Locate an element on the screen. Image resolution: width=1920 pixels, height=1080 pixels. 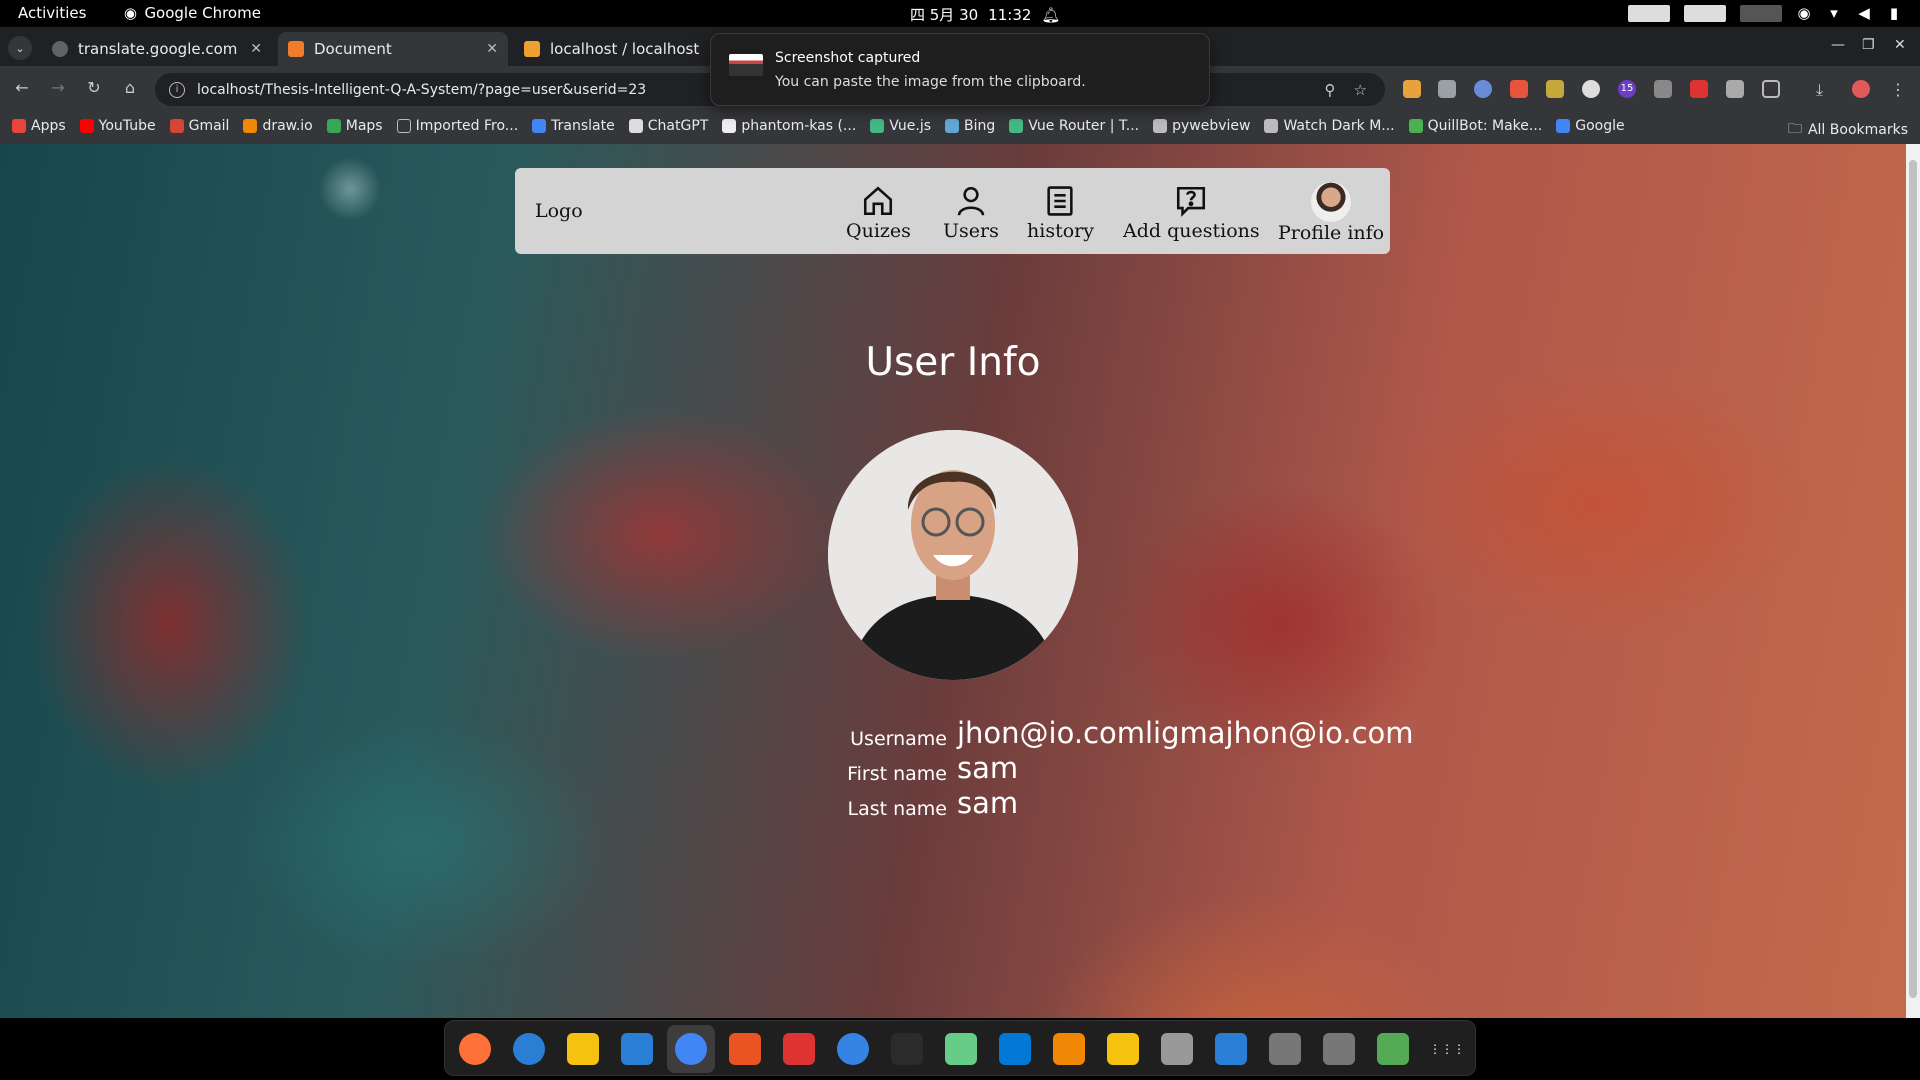
all-bookmarks-button: 🗀︎ All Bookmarks is located at coordinates (1848, 130).